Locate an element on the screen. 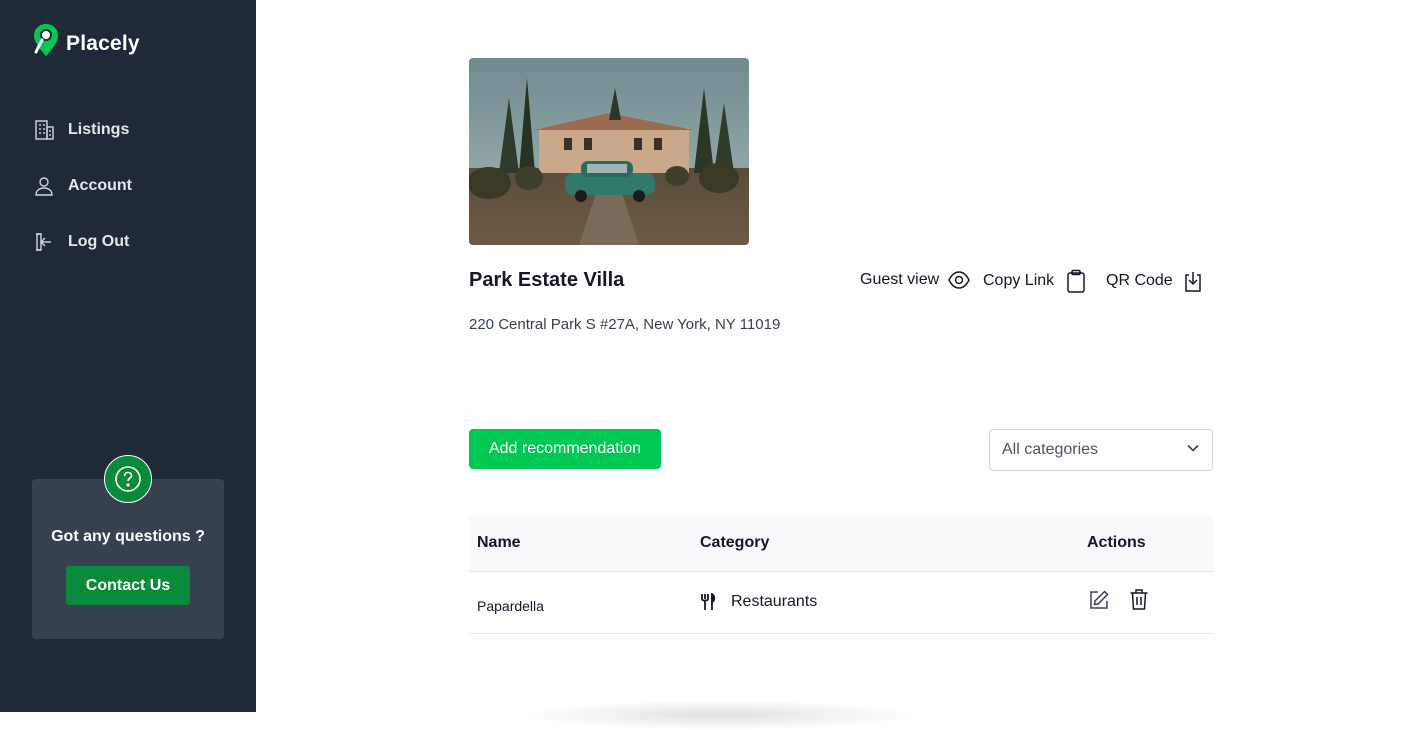 The height and width of the screenshot is (730, 1425). guest-view-button: Guest view is located at coordinates (915, 280).